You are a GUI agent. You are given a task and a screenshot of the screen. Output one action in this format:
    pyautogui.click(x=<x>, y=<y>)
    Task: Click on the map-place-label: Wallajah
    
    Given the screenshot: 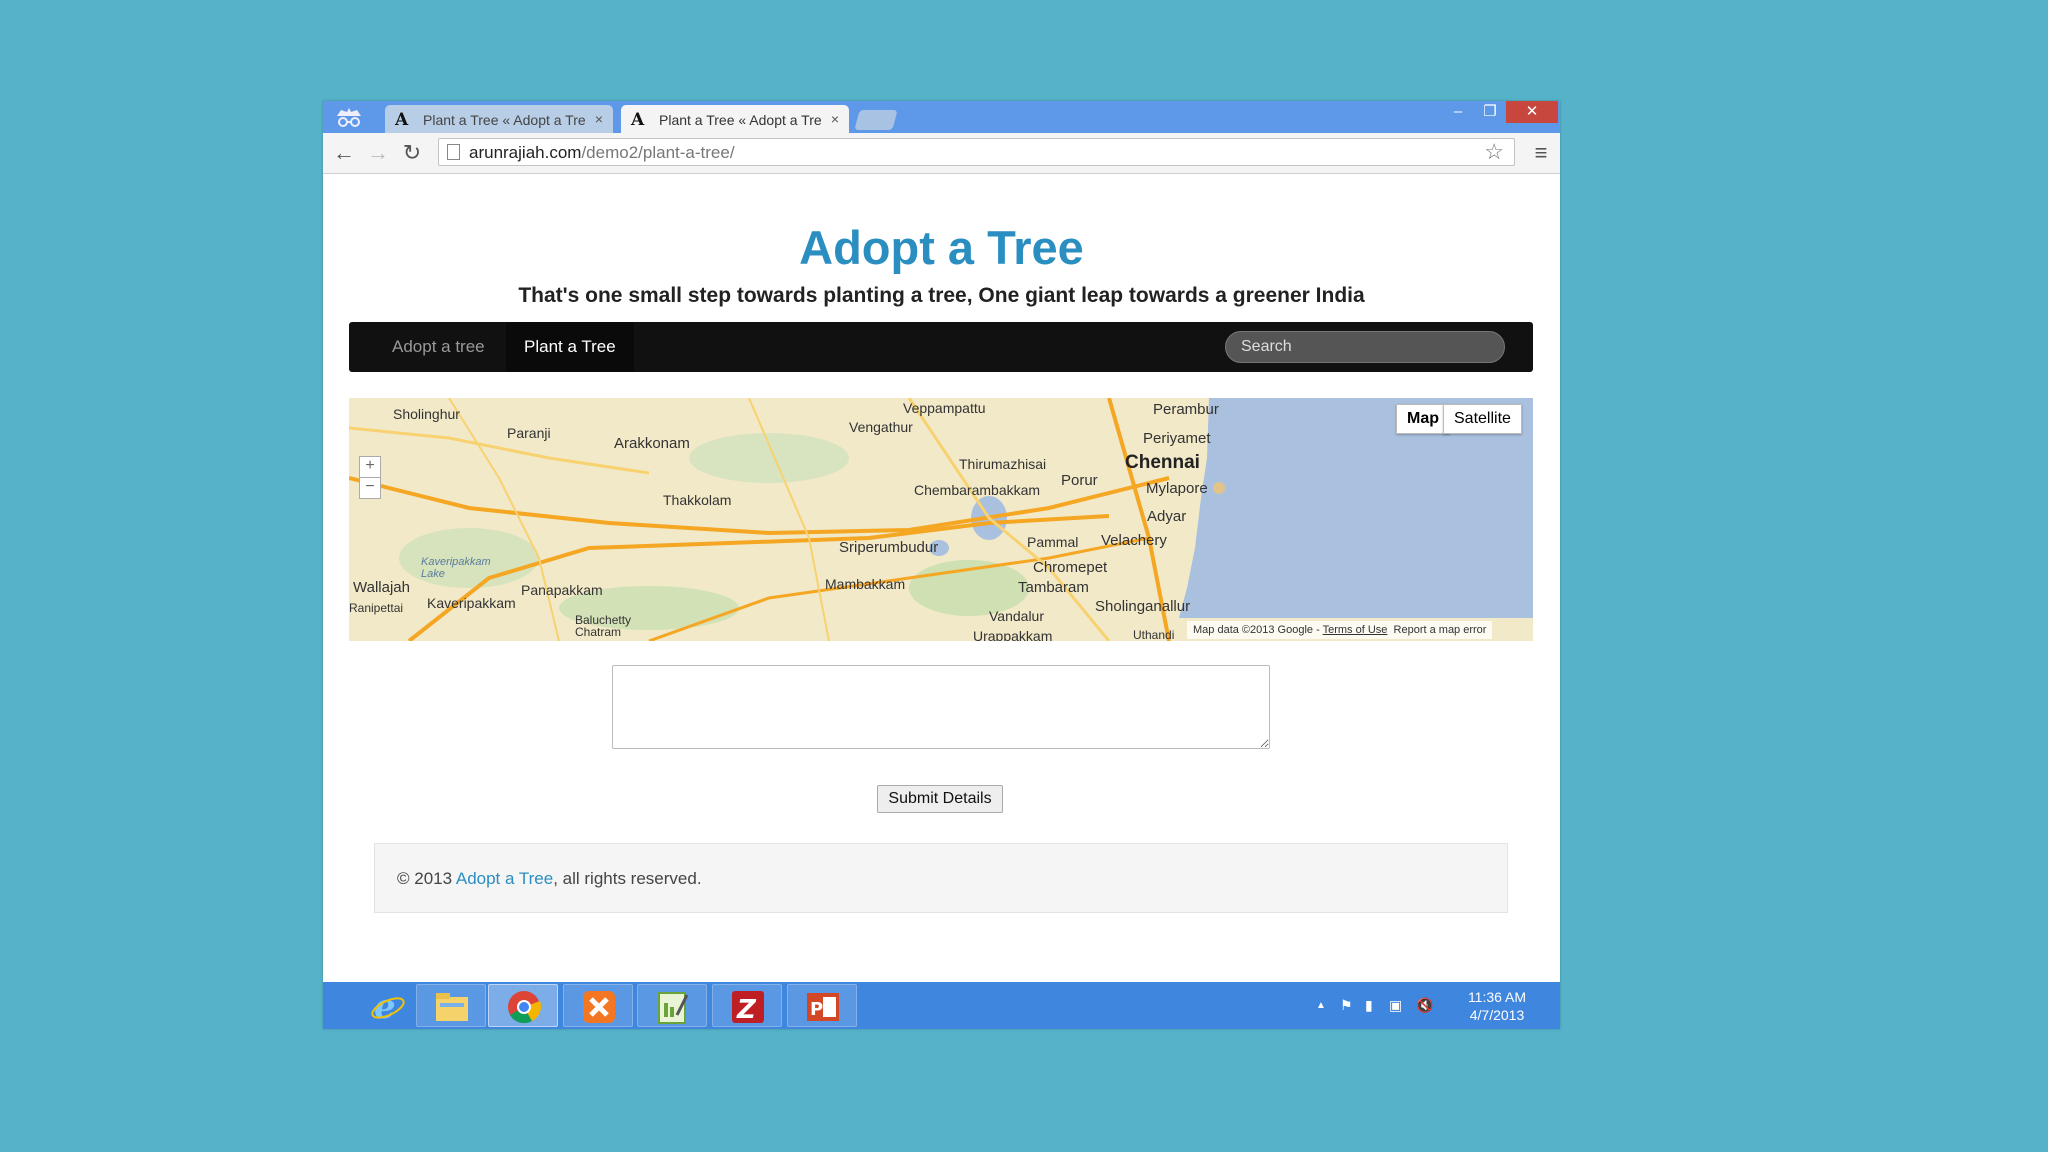 What is the action you would take?
    pyautogui.click(x=381, y=587)
    